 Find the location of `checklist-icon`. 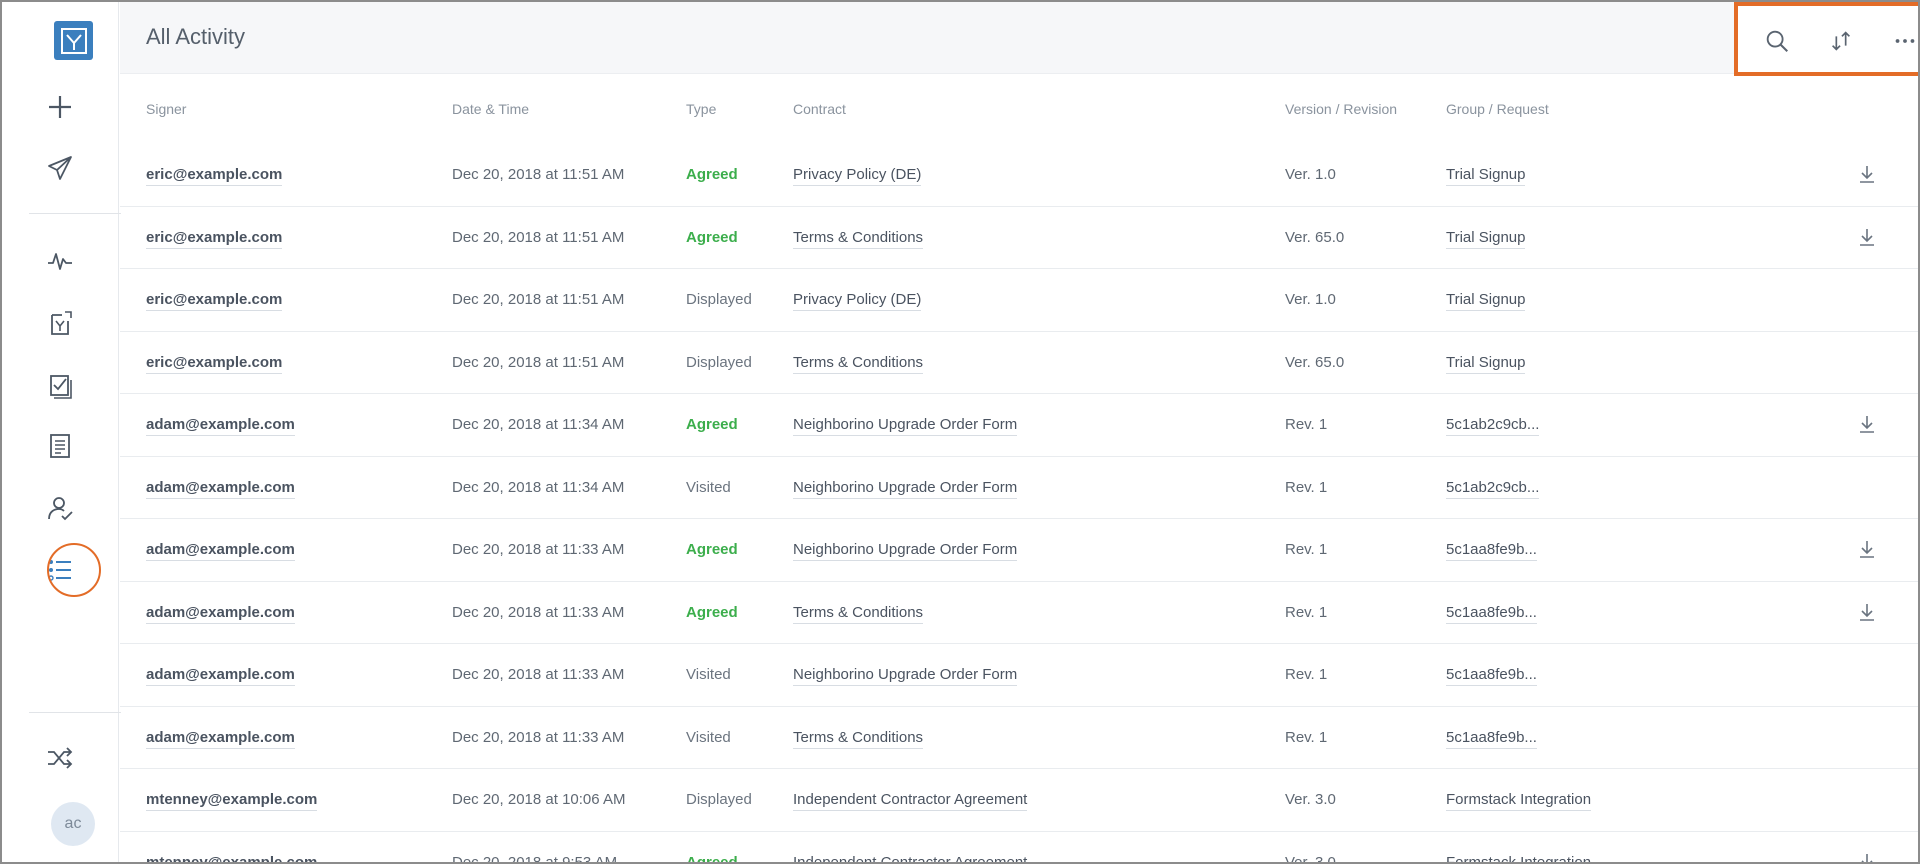

checklist-icon is located at coordinates (60, 385).